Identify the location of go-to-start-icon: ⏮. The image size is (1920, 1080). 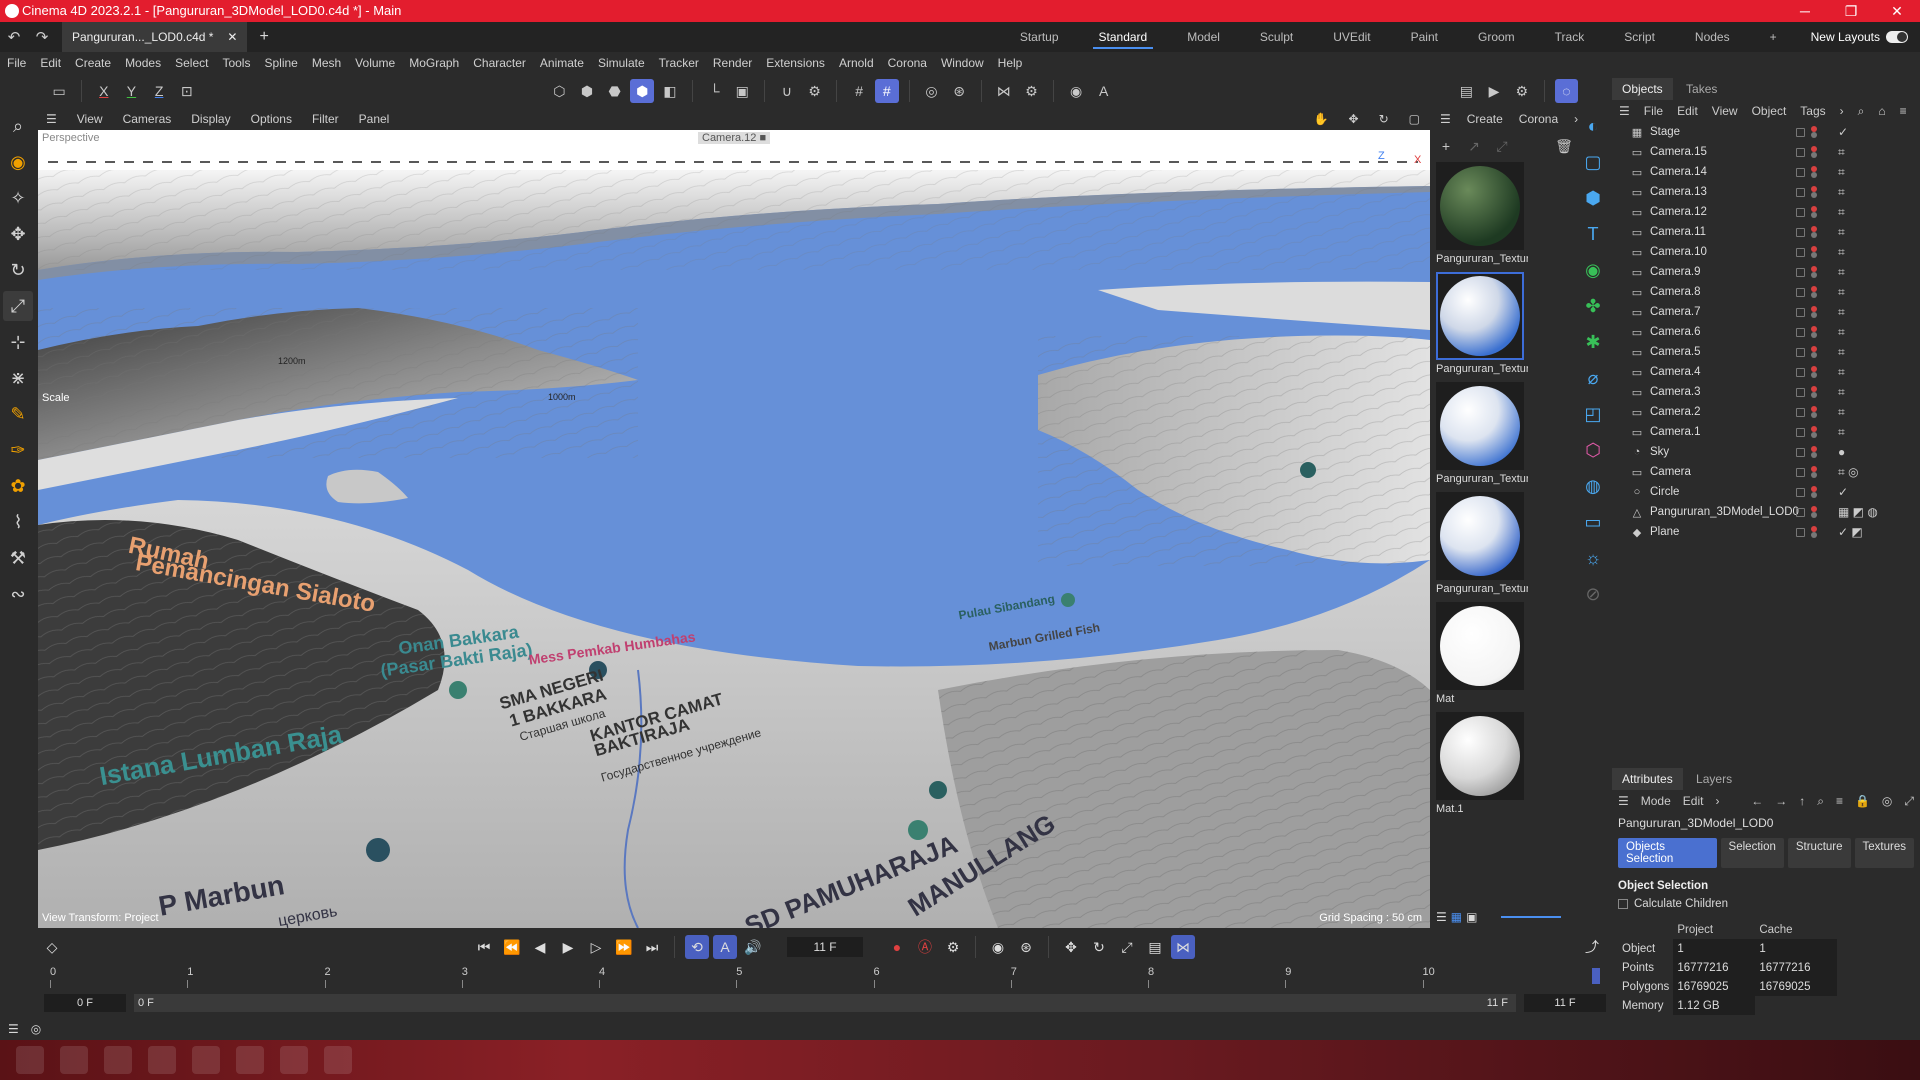
(484, 947).